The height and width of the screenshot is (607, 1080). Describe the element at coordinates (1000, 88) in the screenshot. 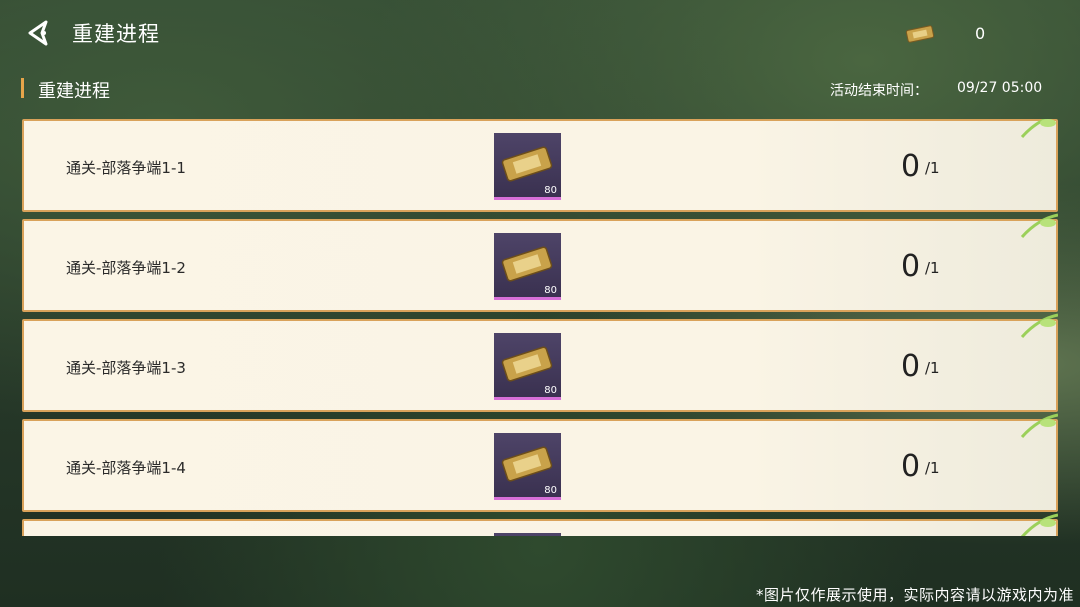

I see `end-time-value: 09/27 05:00` at that location.